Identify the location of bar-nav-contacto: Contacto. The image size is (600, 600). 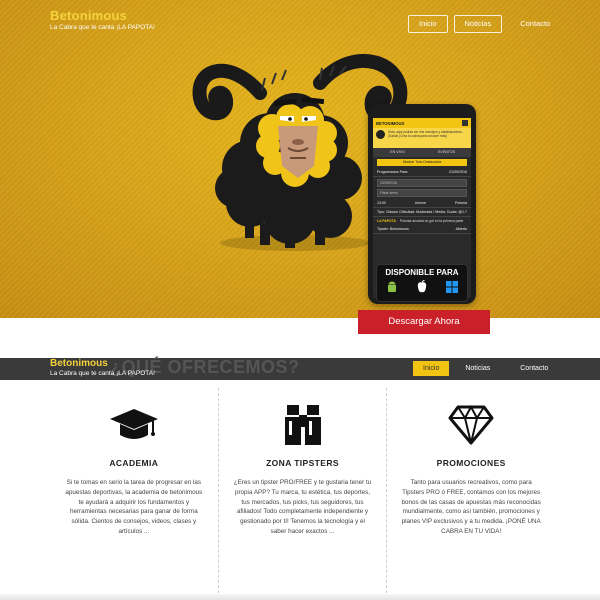
(534, 368).